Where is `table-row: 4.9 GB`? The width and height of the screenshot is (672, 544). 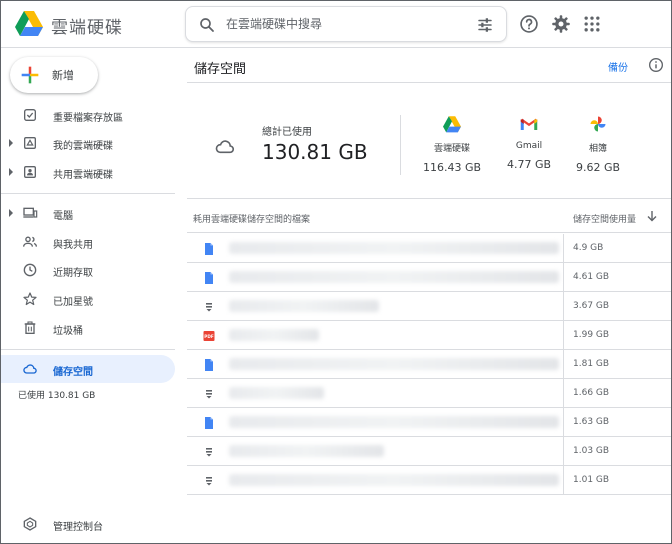
table-row: 4.9 GB is located at coordinates (429, 248).